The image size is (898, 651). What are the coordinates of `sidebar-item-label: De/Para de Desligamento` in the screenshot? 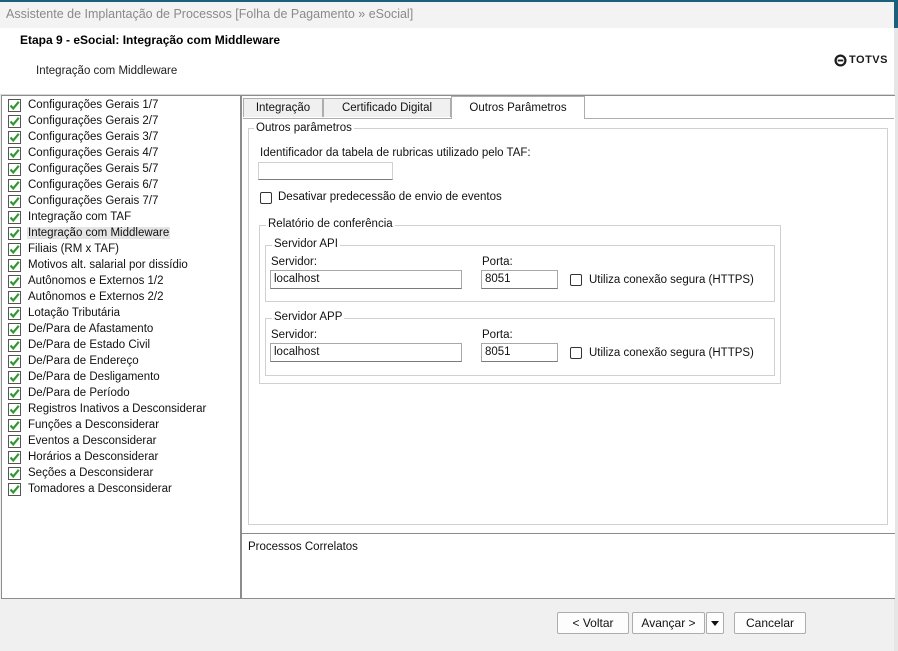 It's located at (94, 377).